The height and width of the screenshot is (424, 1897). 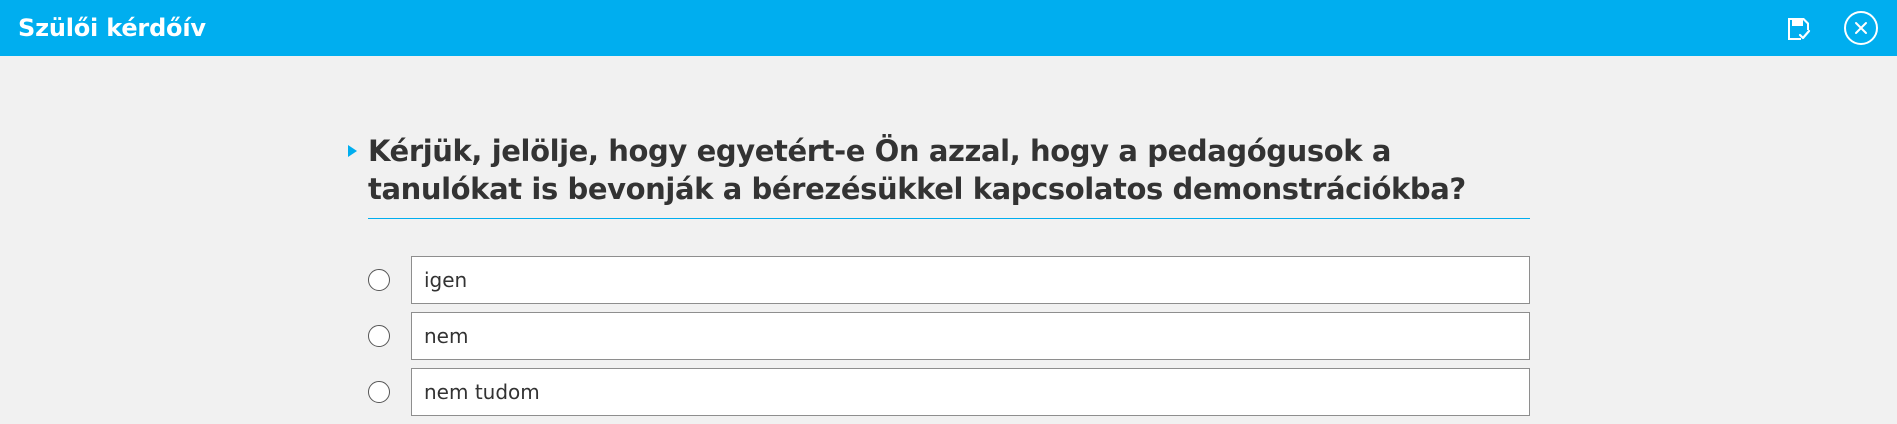 I want to click on option-label: nem, so click(x=446, y=336).